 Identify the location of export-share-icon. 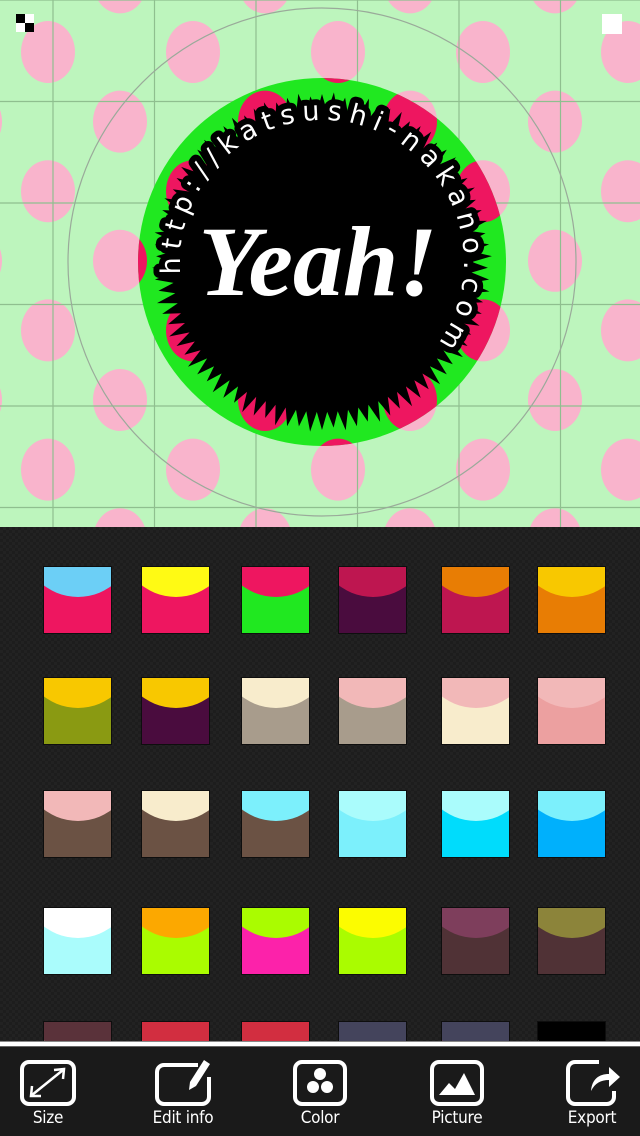
(593, 1083).